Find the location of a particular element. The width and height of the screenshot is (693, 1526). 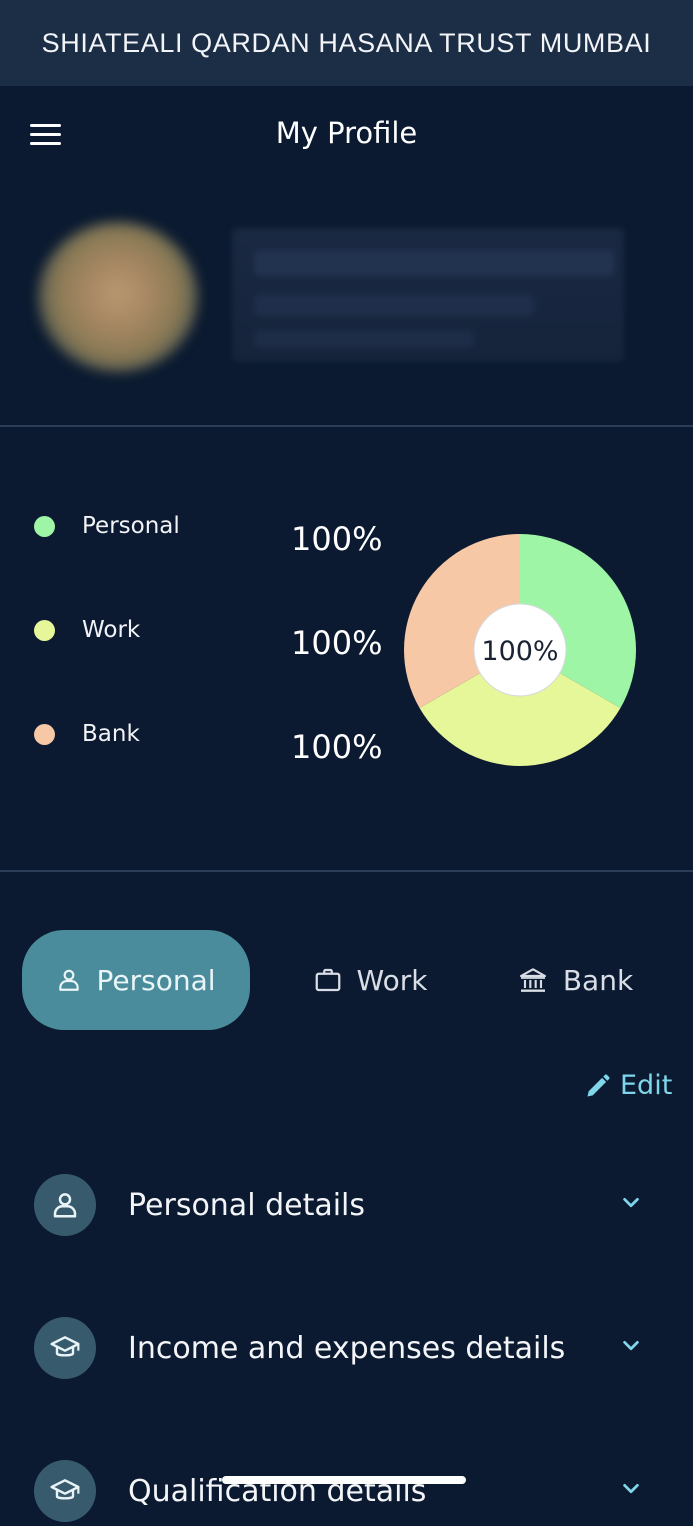

section-label: Income and expenses details is located at coordinates (347, 1348).